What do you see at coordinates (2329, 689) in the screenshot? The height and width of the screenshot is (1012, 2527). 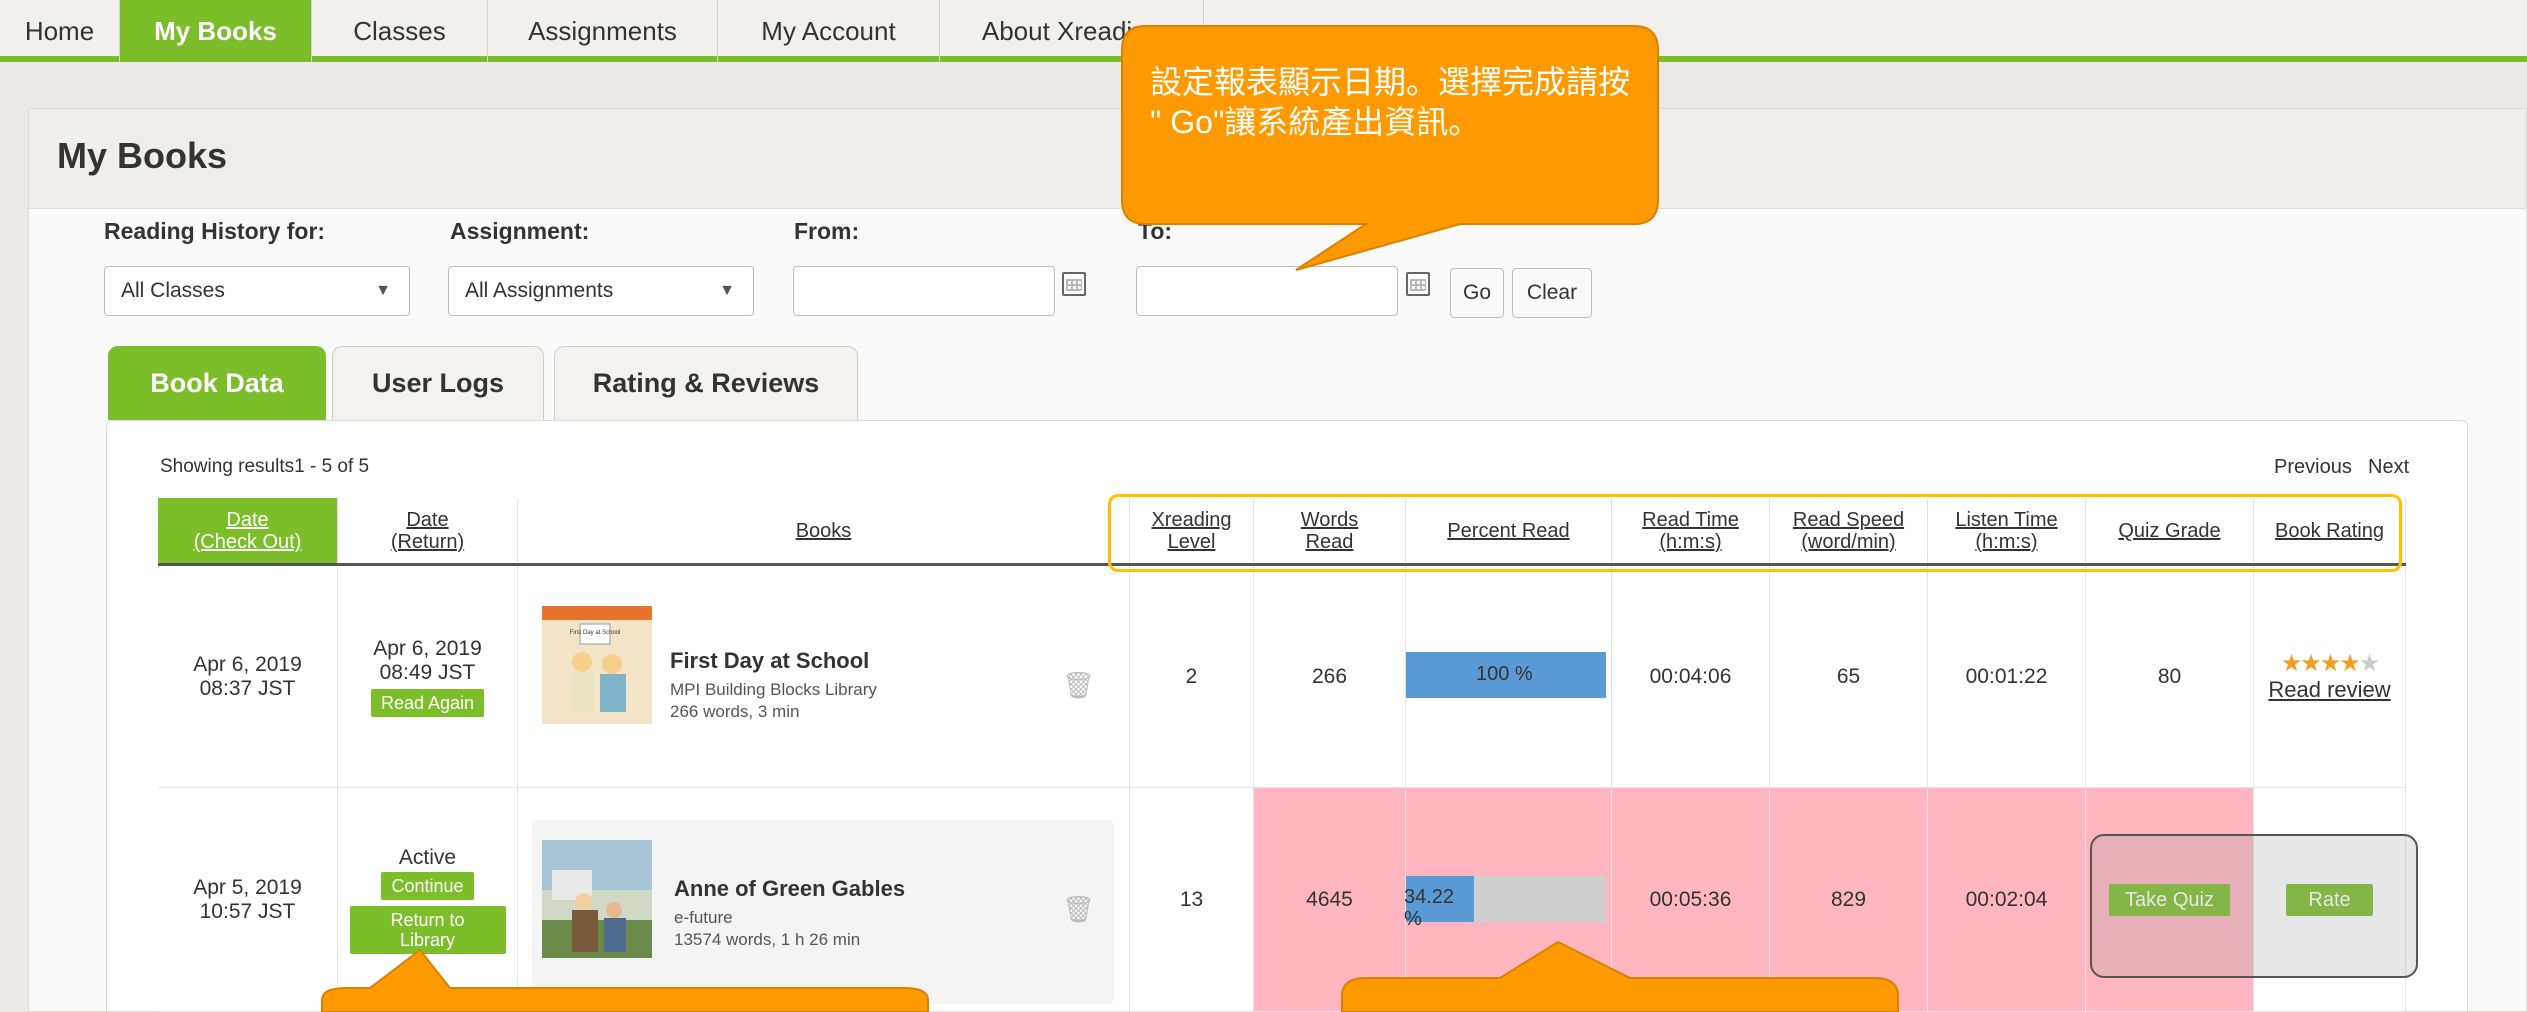 I see `read-review-link: Read review` at bounding box center [2329, 689].